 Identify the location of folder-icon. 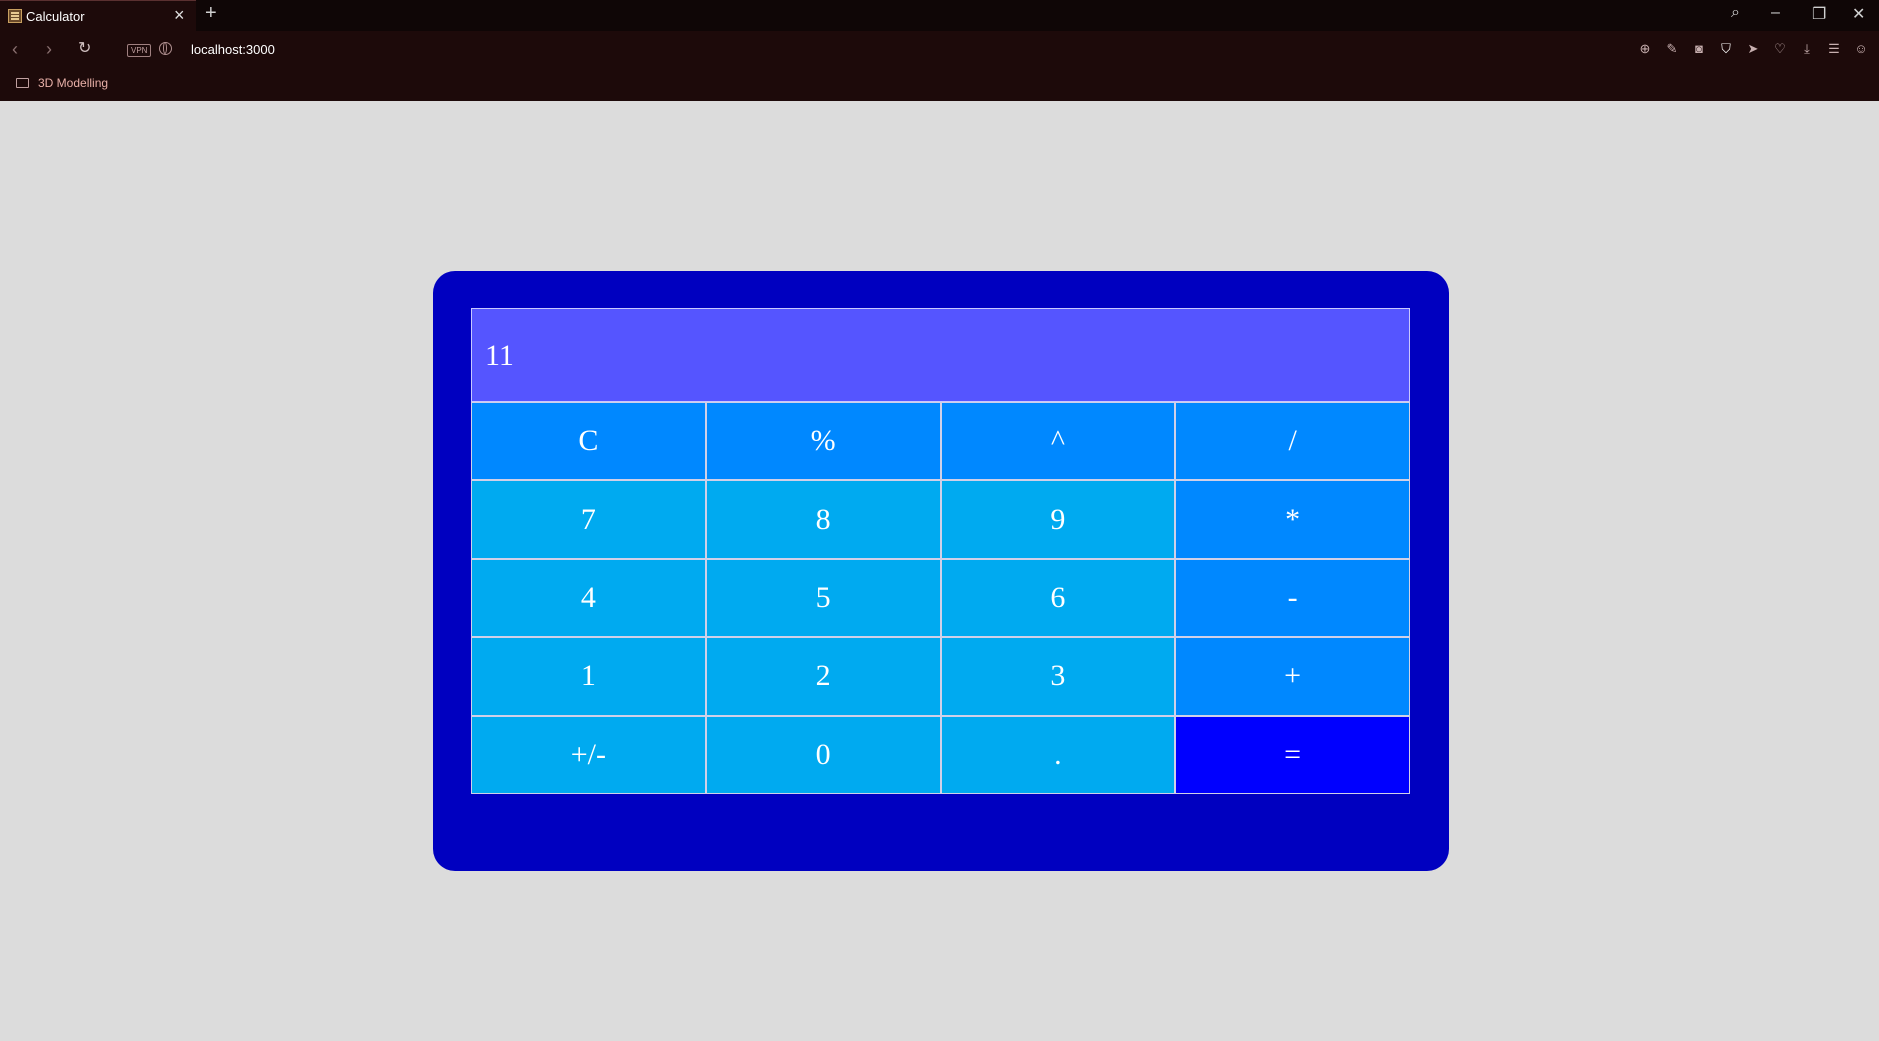
(22, 83).